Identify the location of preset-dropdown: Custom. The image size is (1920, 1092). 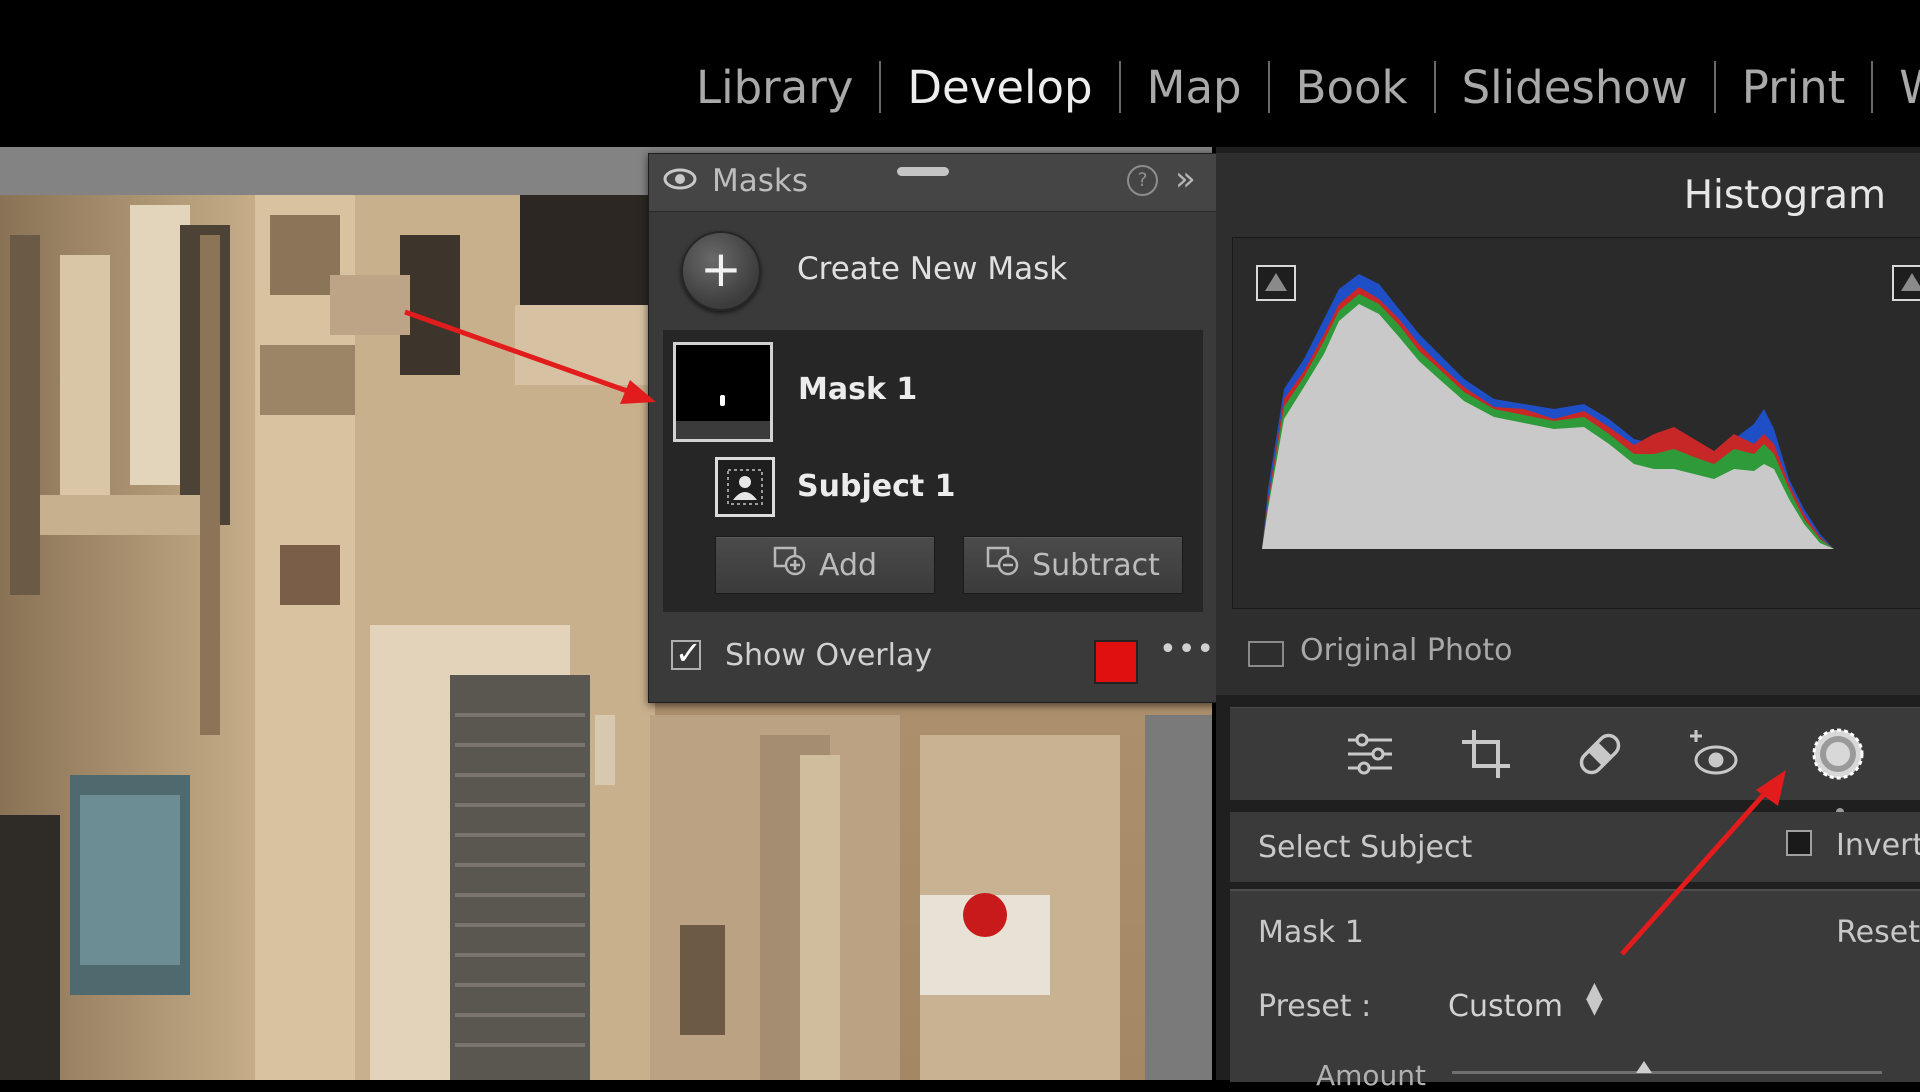
(1505, 1006).